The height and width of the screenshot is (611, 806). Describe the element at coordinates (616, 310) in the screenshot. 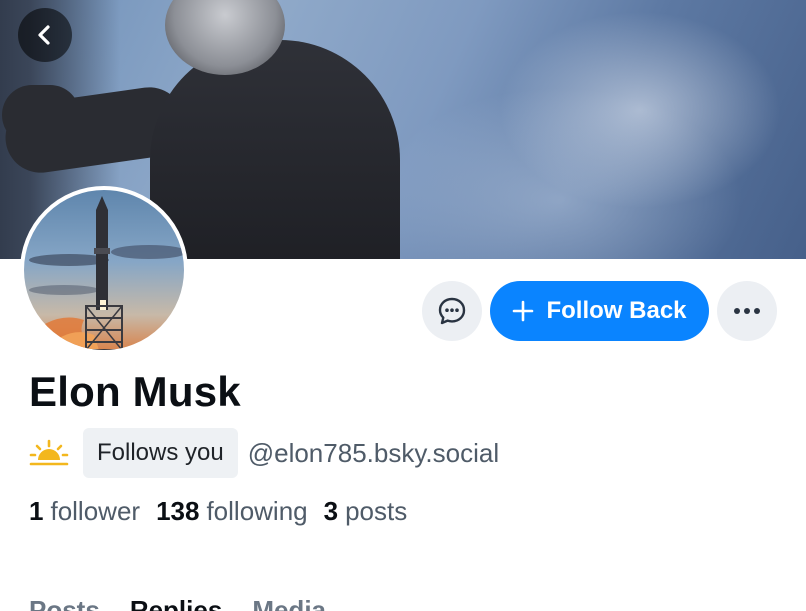

I see `follow-back-label: Follow Back` at that location.